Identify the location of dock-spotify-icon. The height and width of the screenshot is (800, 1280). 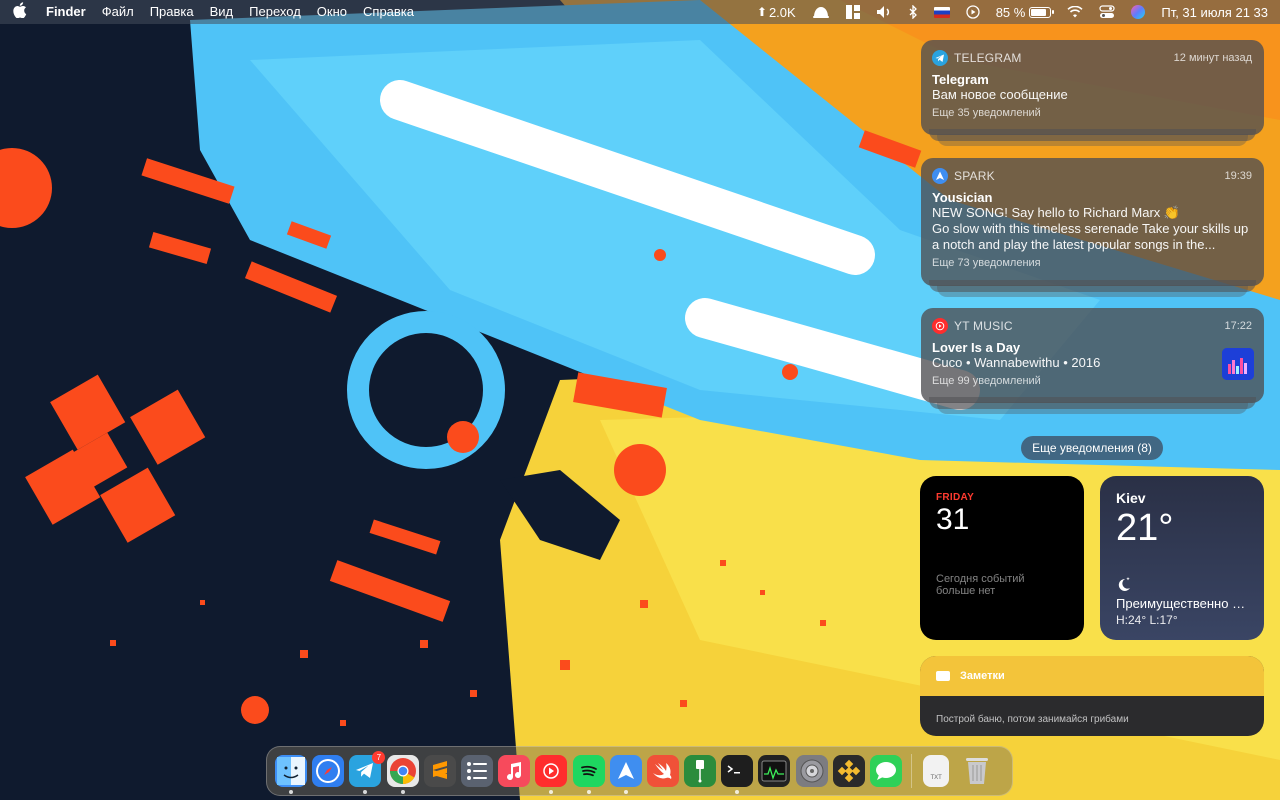
(588, 774).